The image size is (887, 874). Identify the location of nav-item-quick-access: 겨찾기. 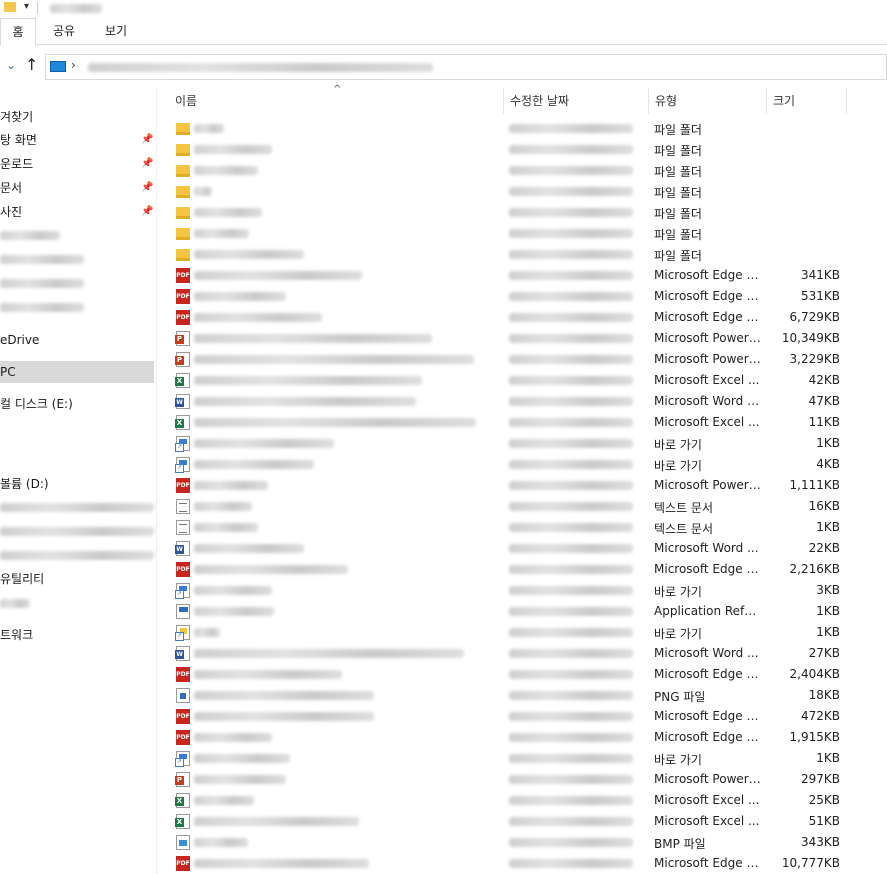
(16, 117).